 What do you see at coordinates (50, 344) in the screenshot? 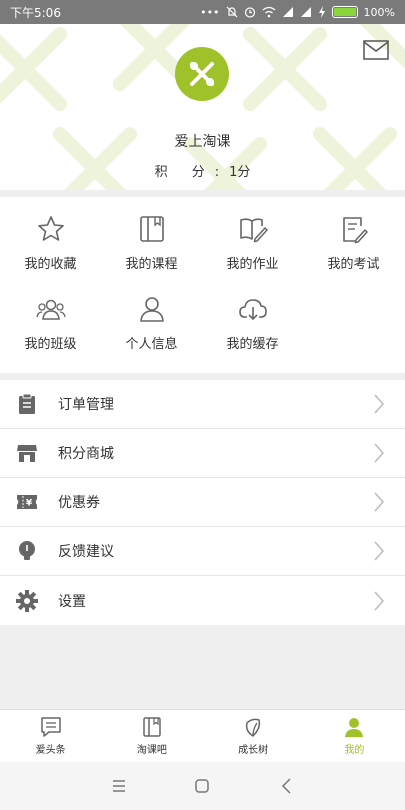
I see `grid-item-label: 我的班级` at bounding box center [50, 344].